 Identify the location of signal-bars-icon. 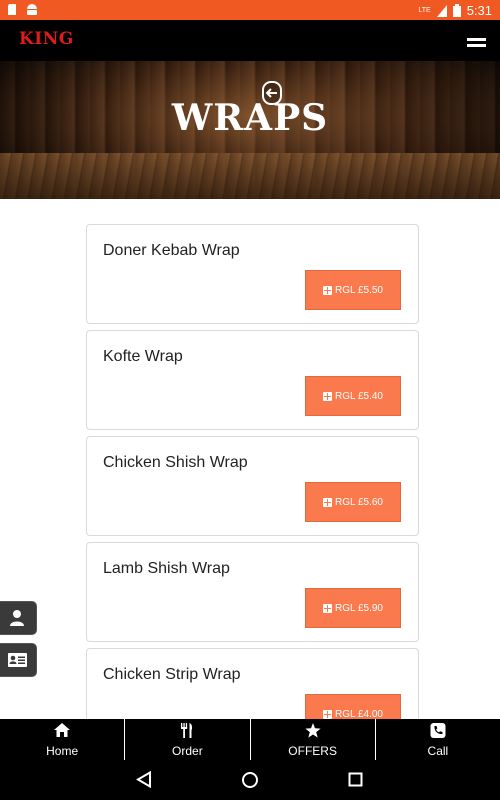
(441, 10).